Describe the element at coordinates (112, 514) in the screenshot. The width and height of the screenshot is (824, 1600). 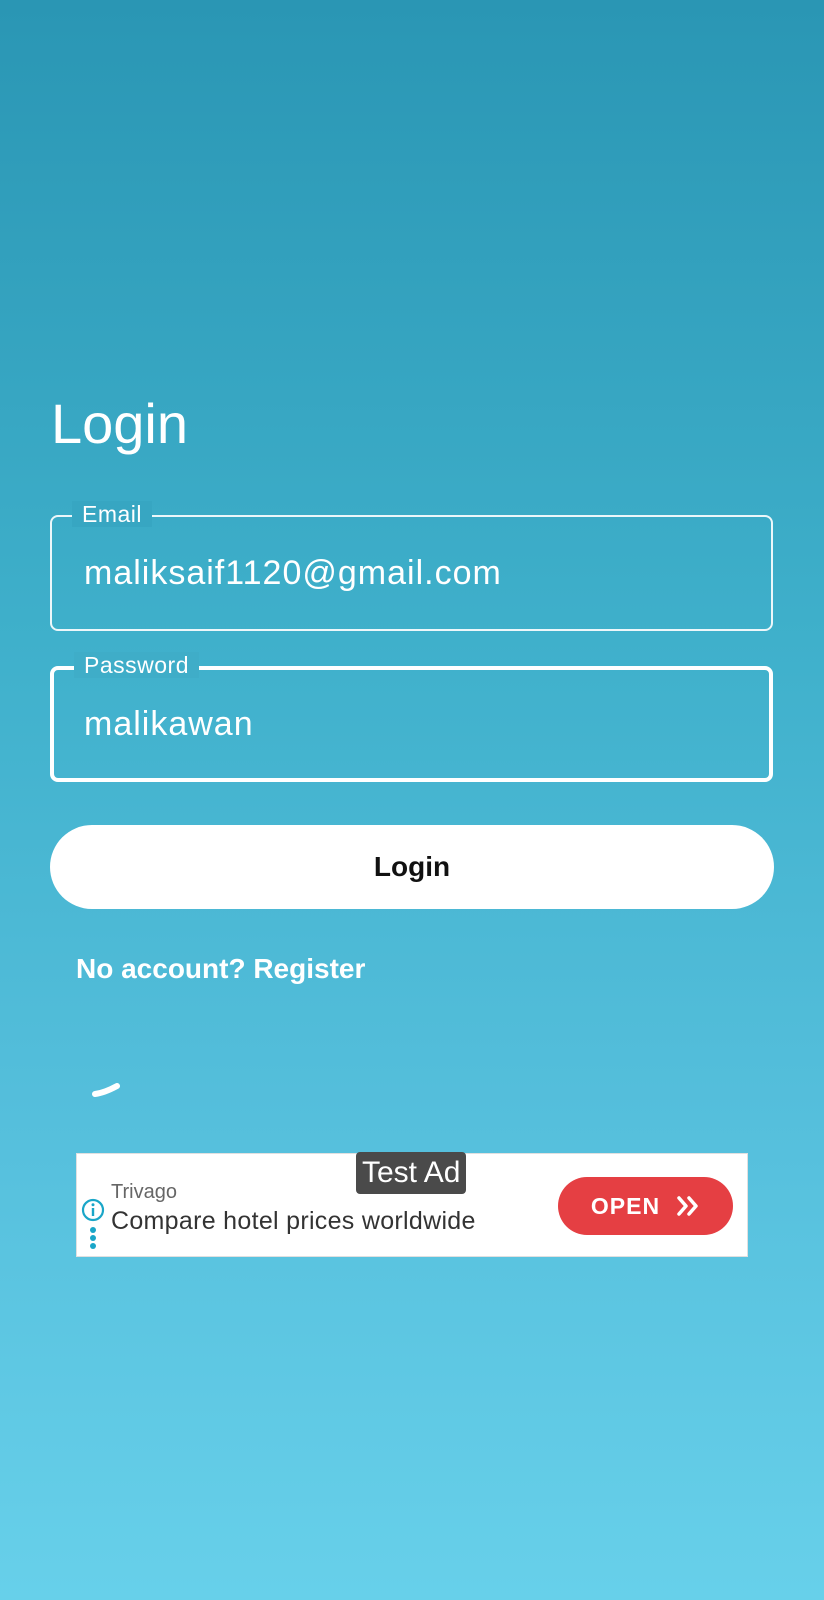
I see `email-field-label: Email` at that location.